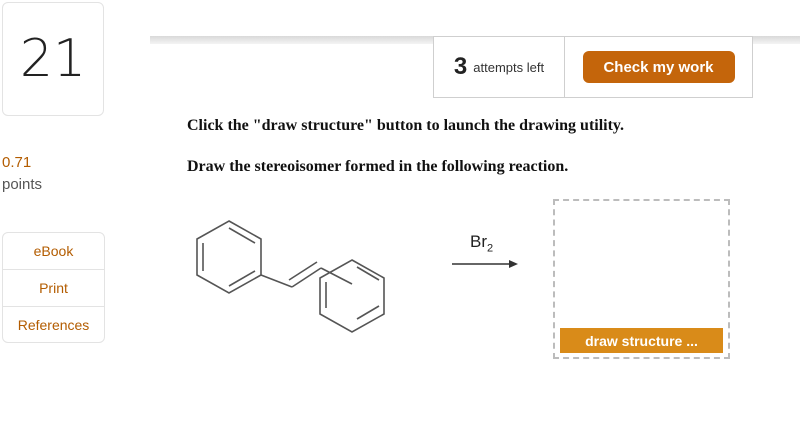 The image size is (800, 440). I want to click on right-benzene-ring, so click(352, 296).